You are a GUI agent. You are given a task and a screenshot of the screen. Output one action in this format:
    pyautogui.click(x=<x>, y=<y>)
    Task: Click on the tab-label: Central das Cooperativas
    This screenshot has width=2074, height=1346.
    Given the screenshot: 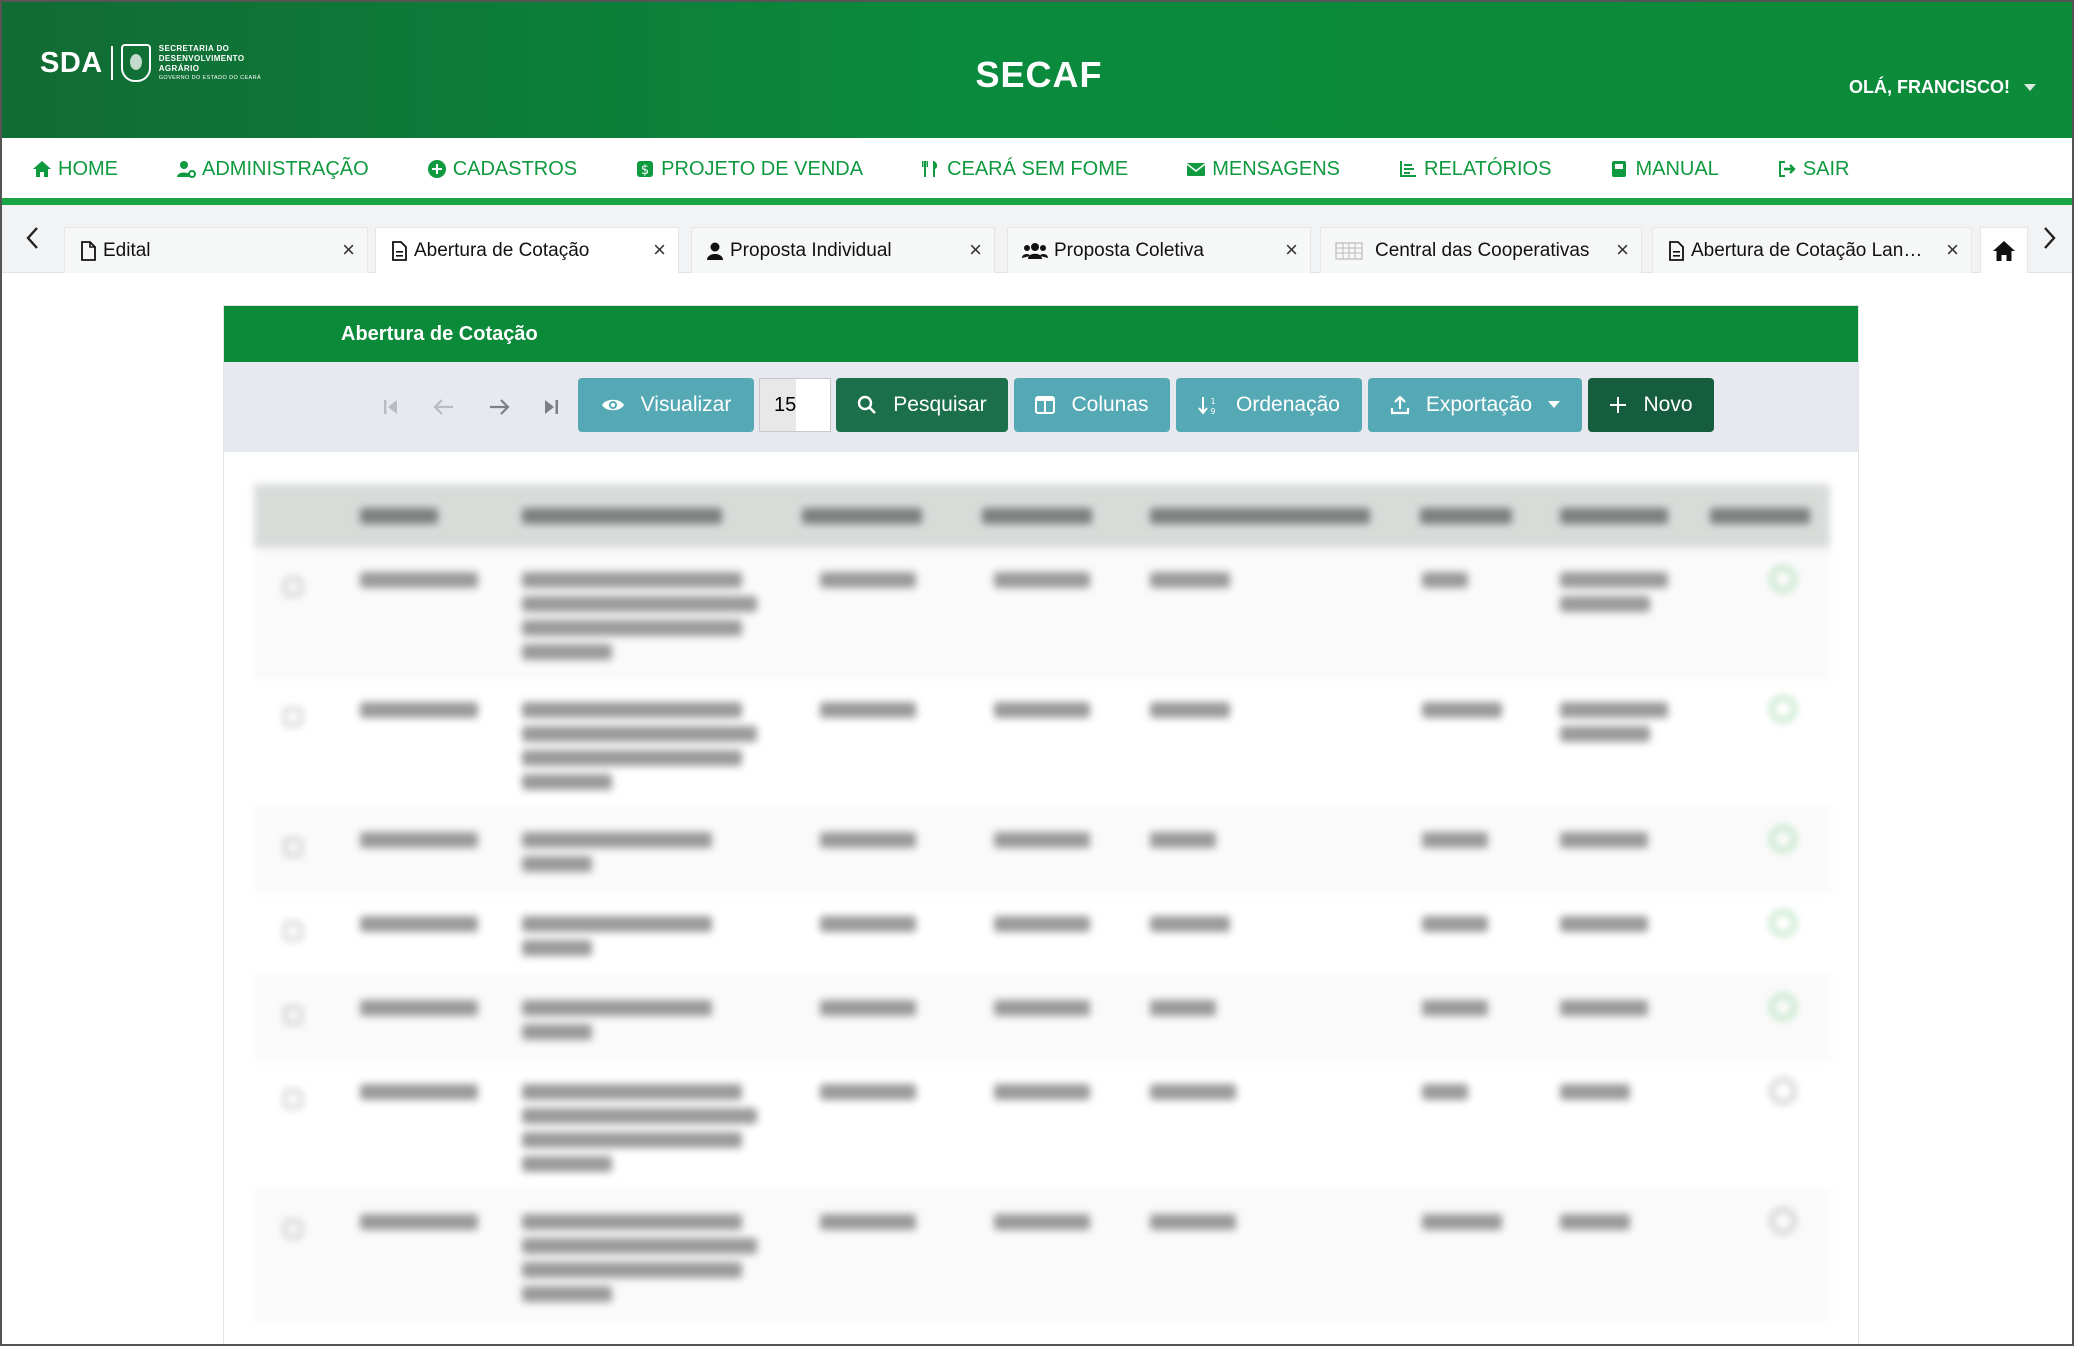 What is the action you would take?
    pyautogui.click(x=1482, y=250)
    